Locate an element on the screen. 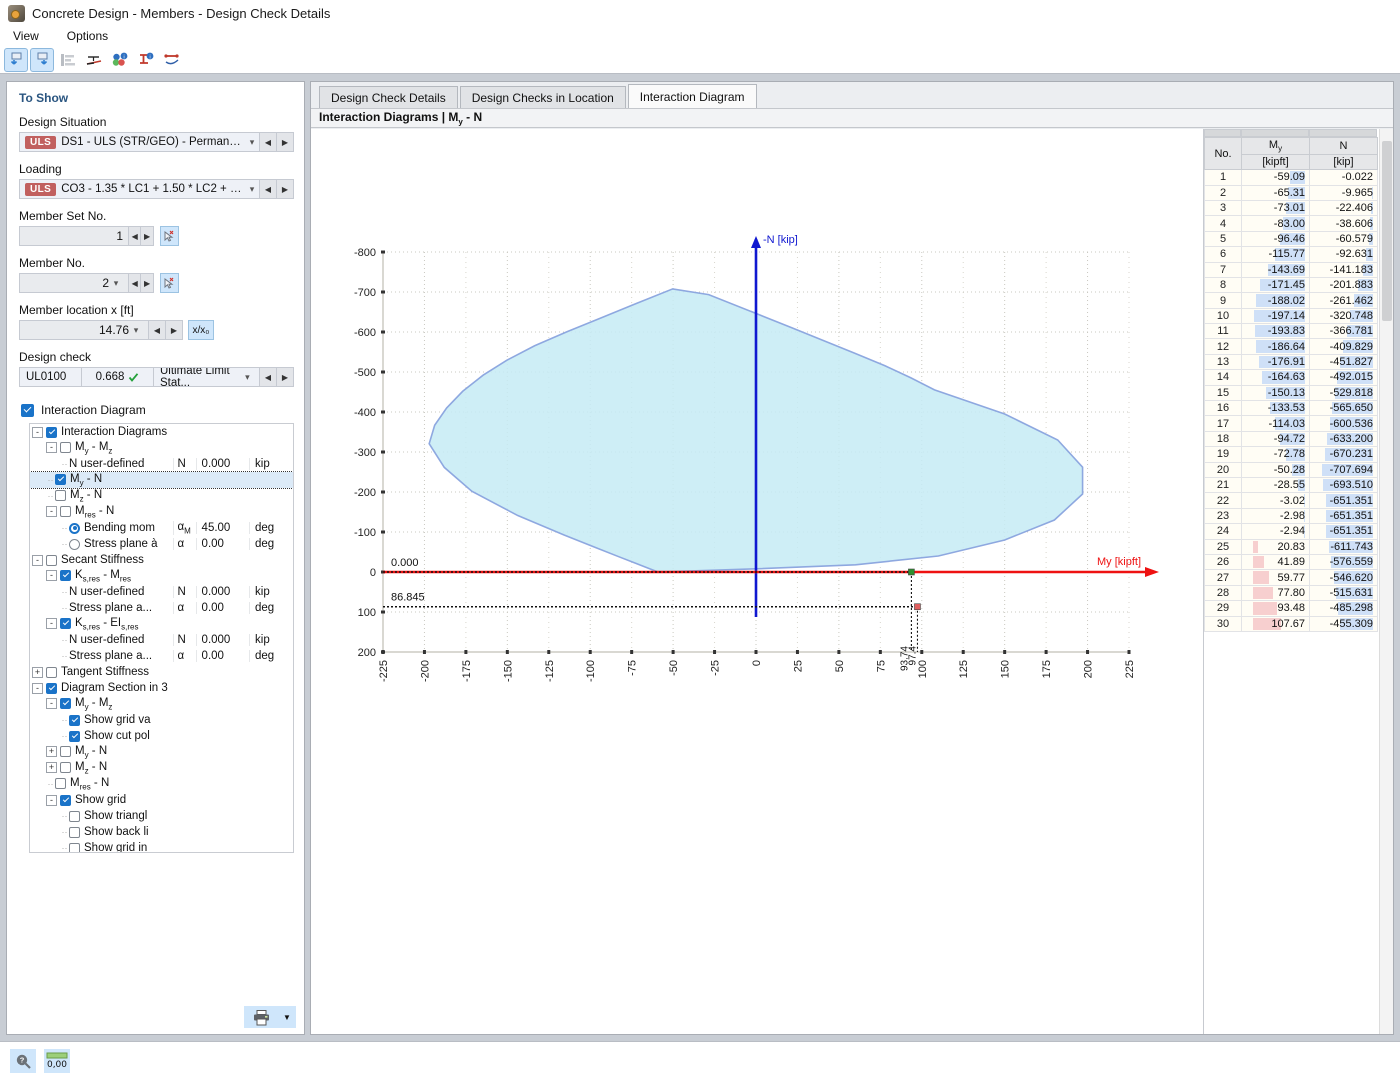 This screenshot has height=1080, width=1400. cell-my: 41.89 is located at coordinates (1275, 562).